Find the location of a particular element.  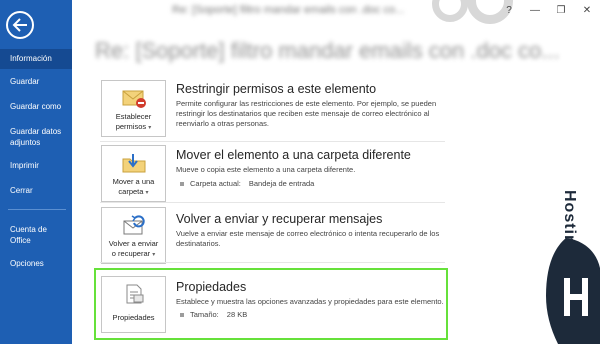

minimize-icon: — is located at coordinates (535, 10).